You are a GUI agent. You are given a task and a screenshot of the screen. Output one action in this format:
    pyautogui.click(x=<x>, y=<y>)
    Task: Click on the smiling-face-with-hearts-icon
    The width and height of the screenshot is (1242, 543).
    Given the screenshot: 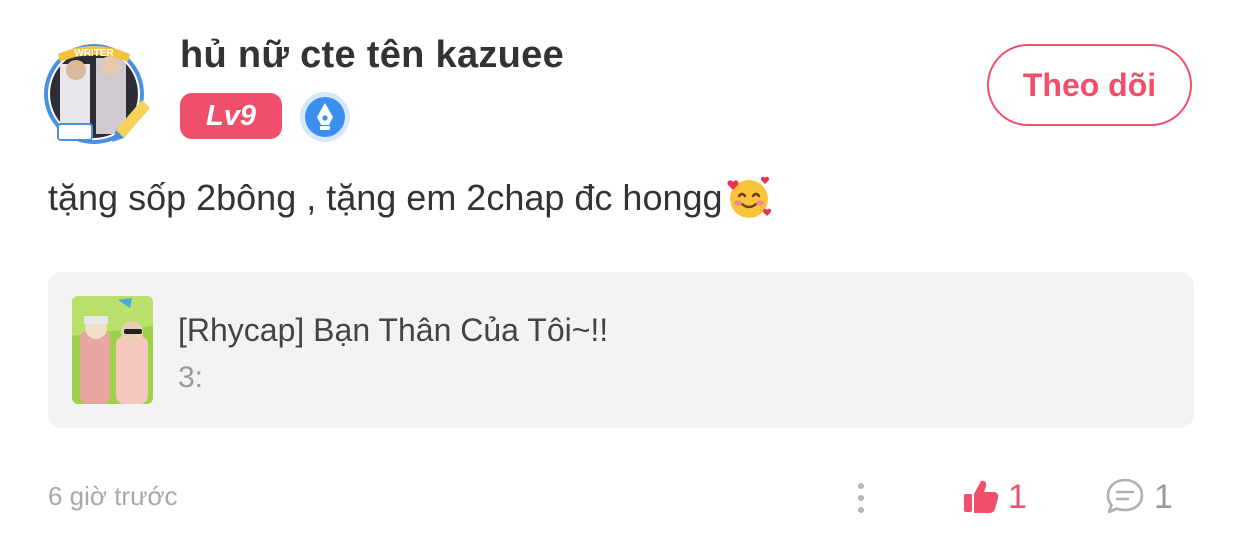 What is the action you would take?
    pyautogui.click(x=749, y=198)
    